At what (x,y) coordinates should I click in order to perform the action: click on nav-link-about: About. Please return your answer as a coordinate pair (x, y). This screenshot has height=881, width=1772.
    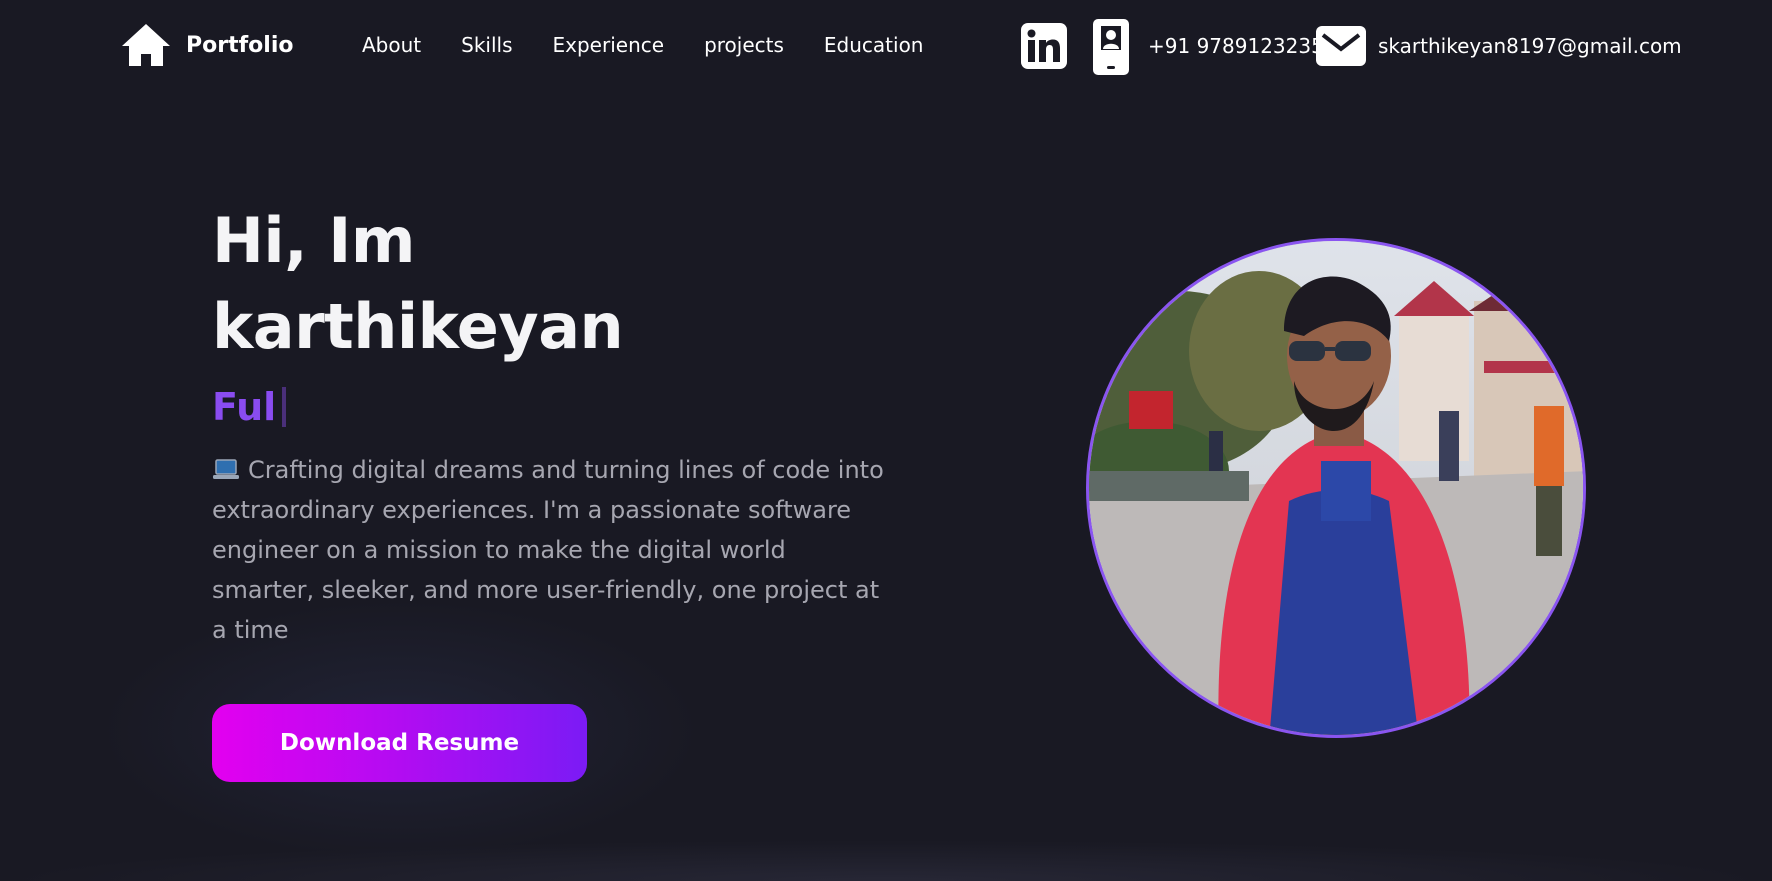
    Looking at the image, I should click on (391, 45).